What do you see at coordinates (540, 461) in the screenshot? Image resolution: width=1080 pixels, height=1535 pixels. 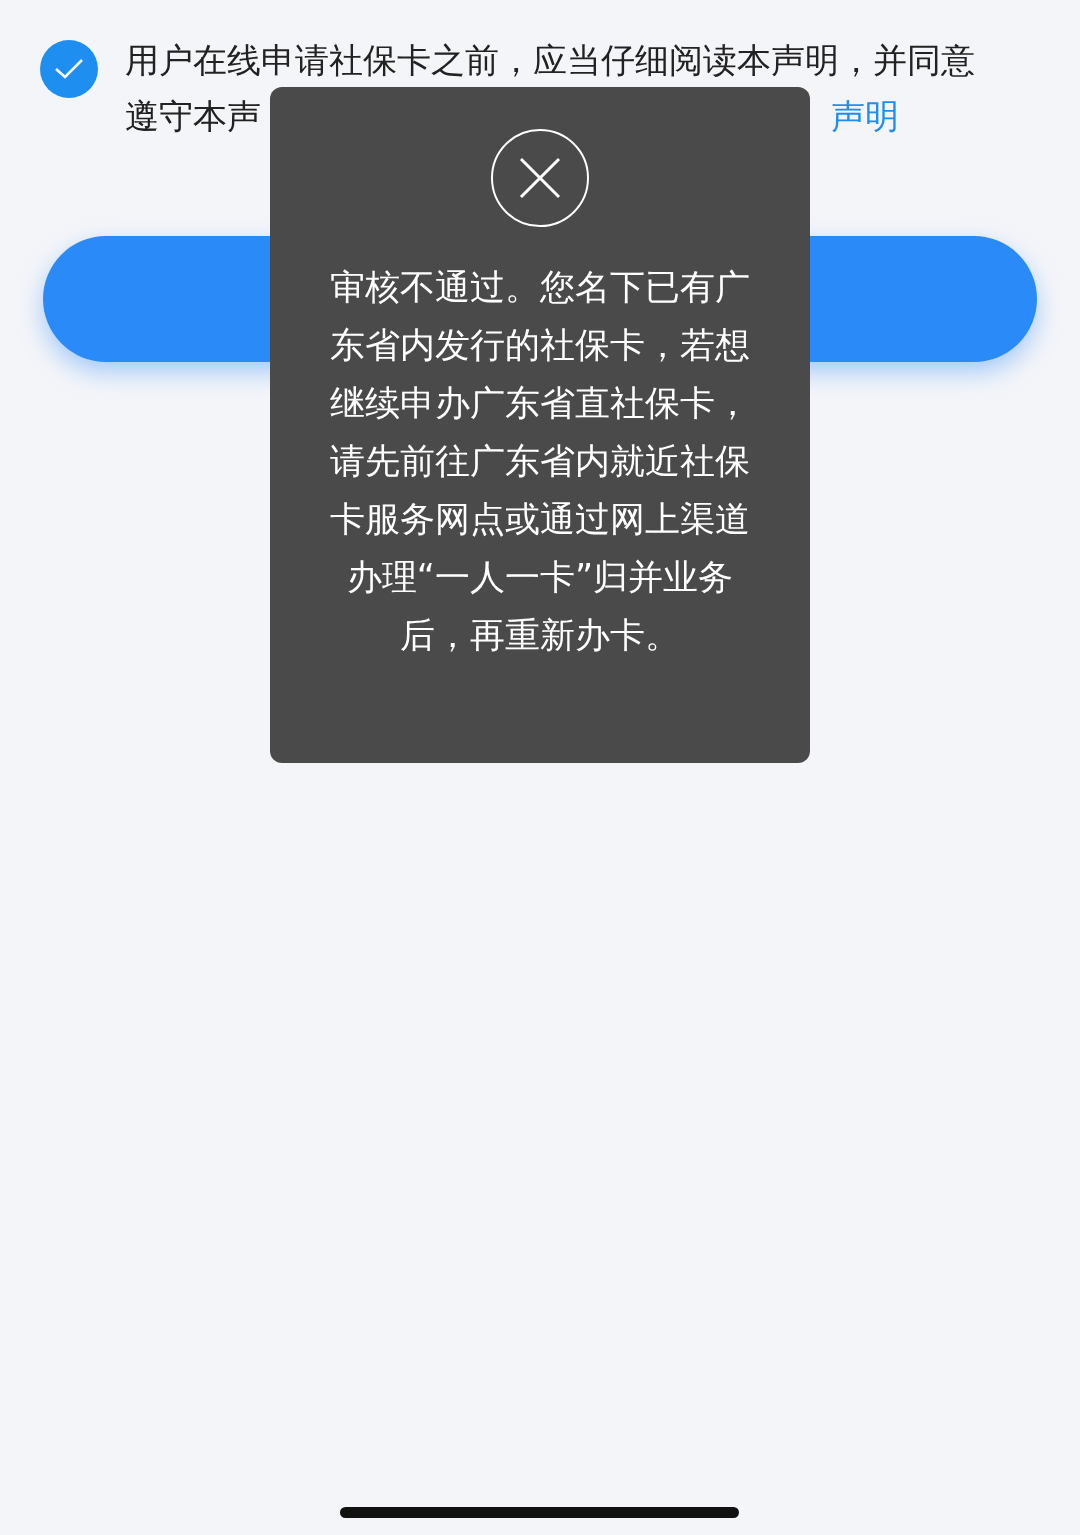 I see `toast-message: 审核不通过。您名下已有广东省内发行的社保卡，若想继续申办广东省直社保卡，请先前往广东省内就近社保卡服务网点或通过网上渠道办理“一人一卡”归并业务后，再重新办卡。` at bounding box center [540, 461].